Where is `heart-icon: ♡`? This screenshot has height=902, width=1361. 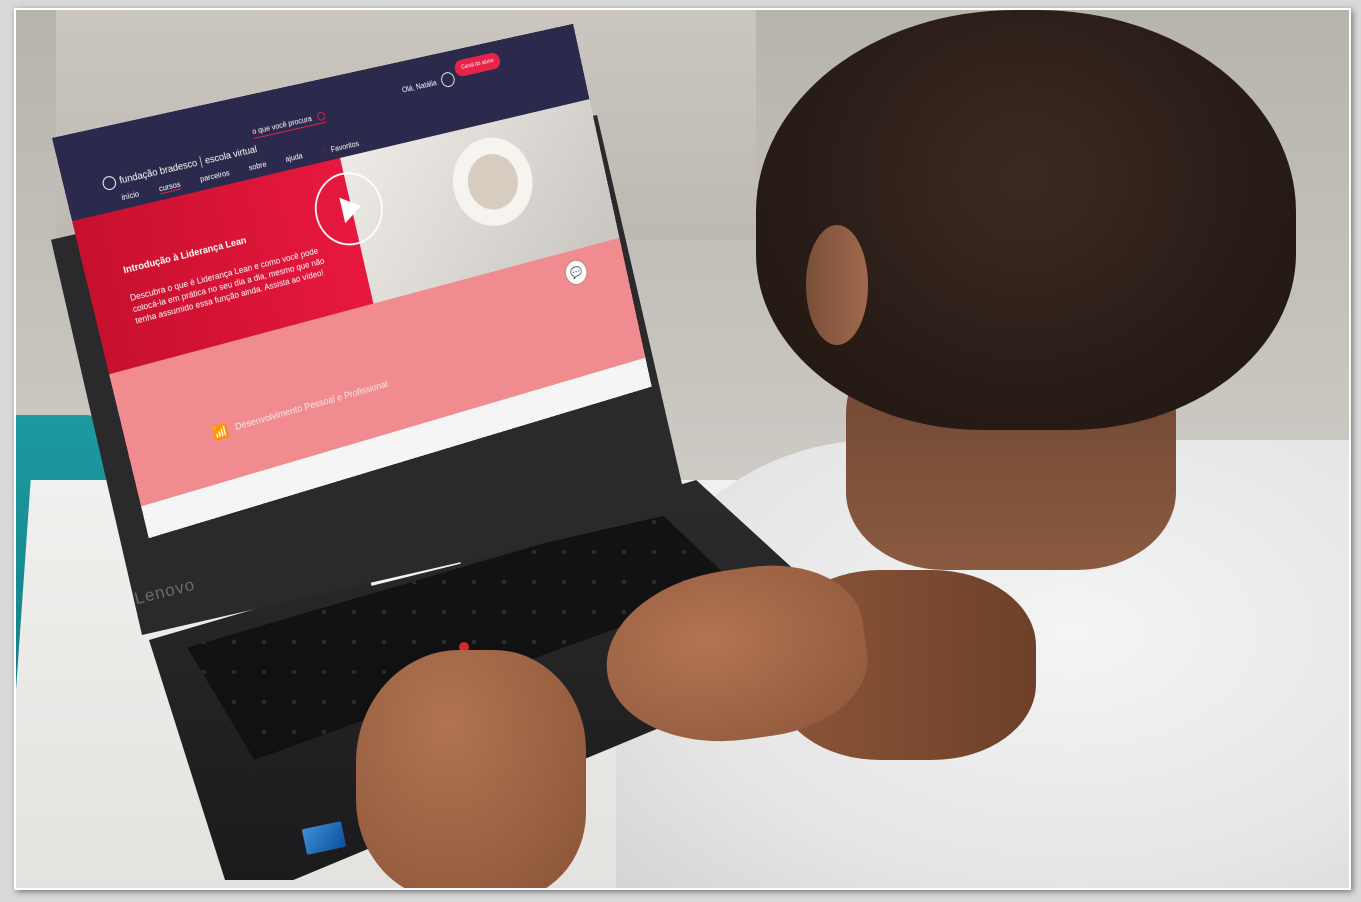 heart-icon: ♡ is located at coordinates (324, 151).